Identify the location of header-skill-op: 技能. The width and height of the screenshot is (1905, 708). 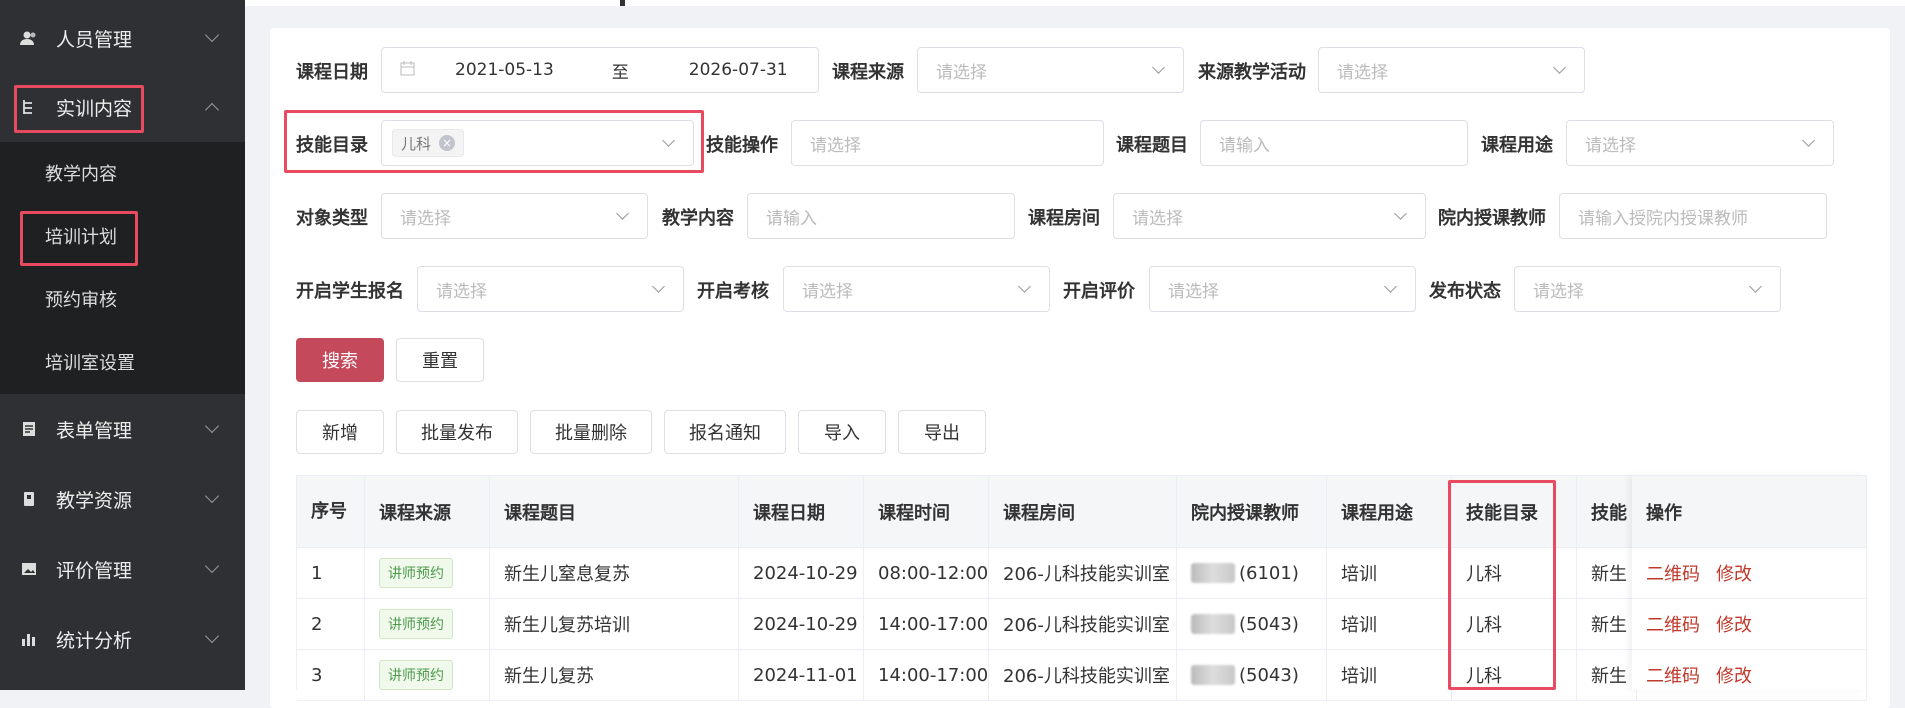
(1607, 511).